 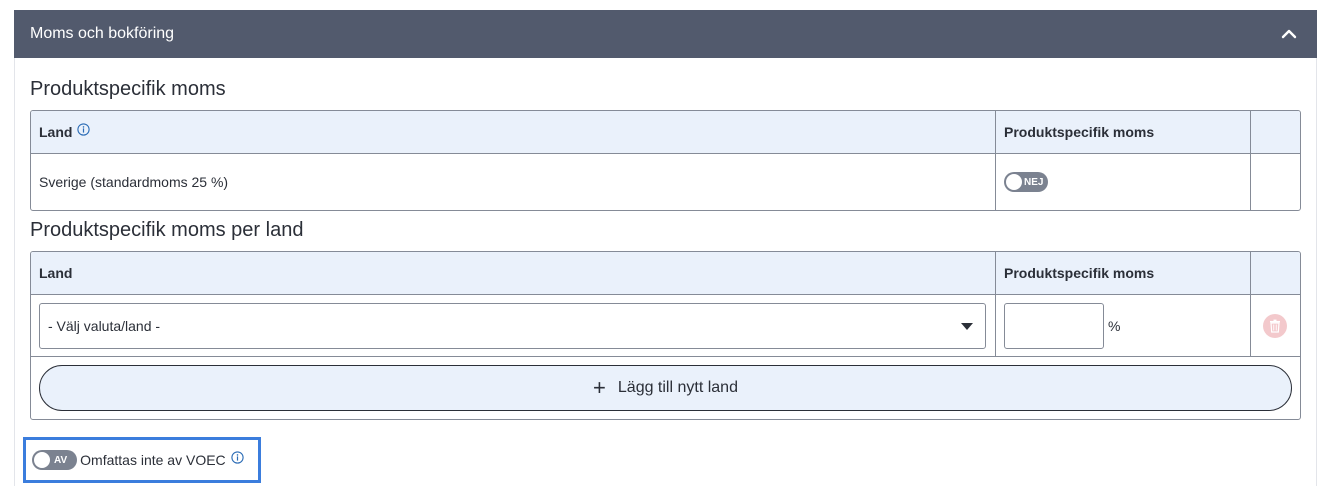 What do you see at coordinates (599, 387) in the screenshot?
I see `plus-icon: +` at bounding box center [599, 387].